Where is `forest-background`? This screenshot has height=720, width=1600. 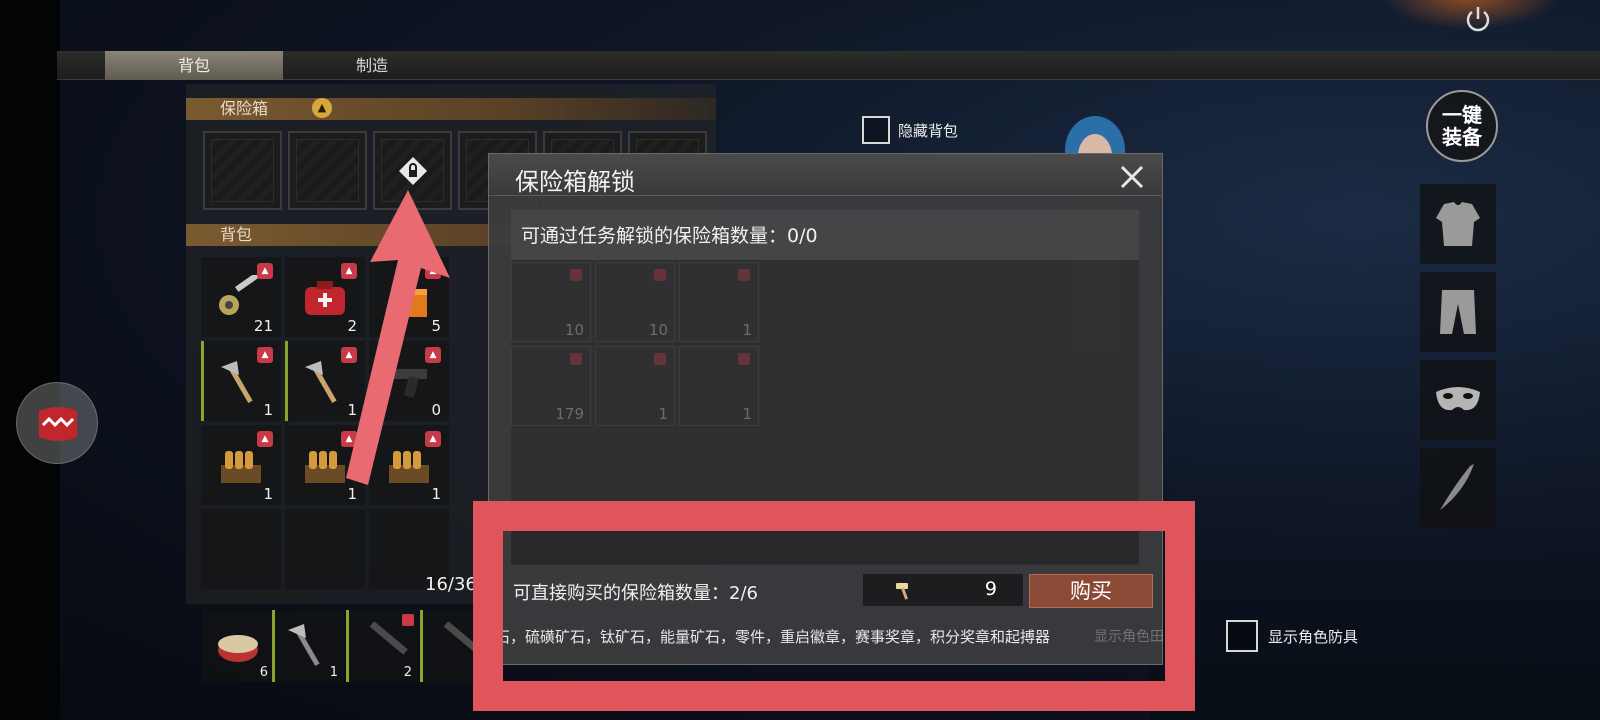
forest-background is located at coordinates (1375, 620).